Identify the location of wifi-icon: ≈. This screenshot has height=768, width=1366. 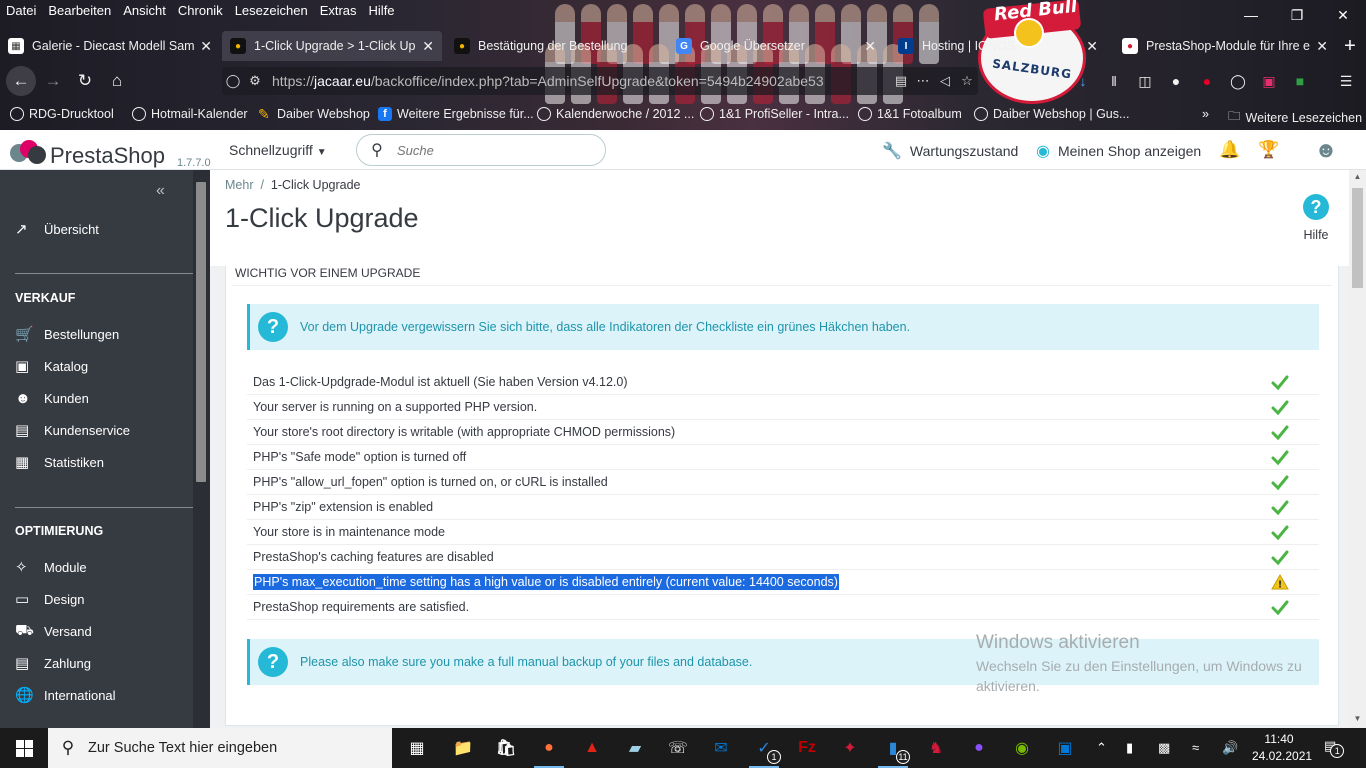
(1195, 747).